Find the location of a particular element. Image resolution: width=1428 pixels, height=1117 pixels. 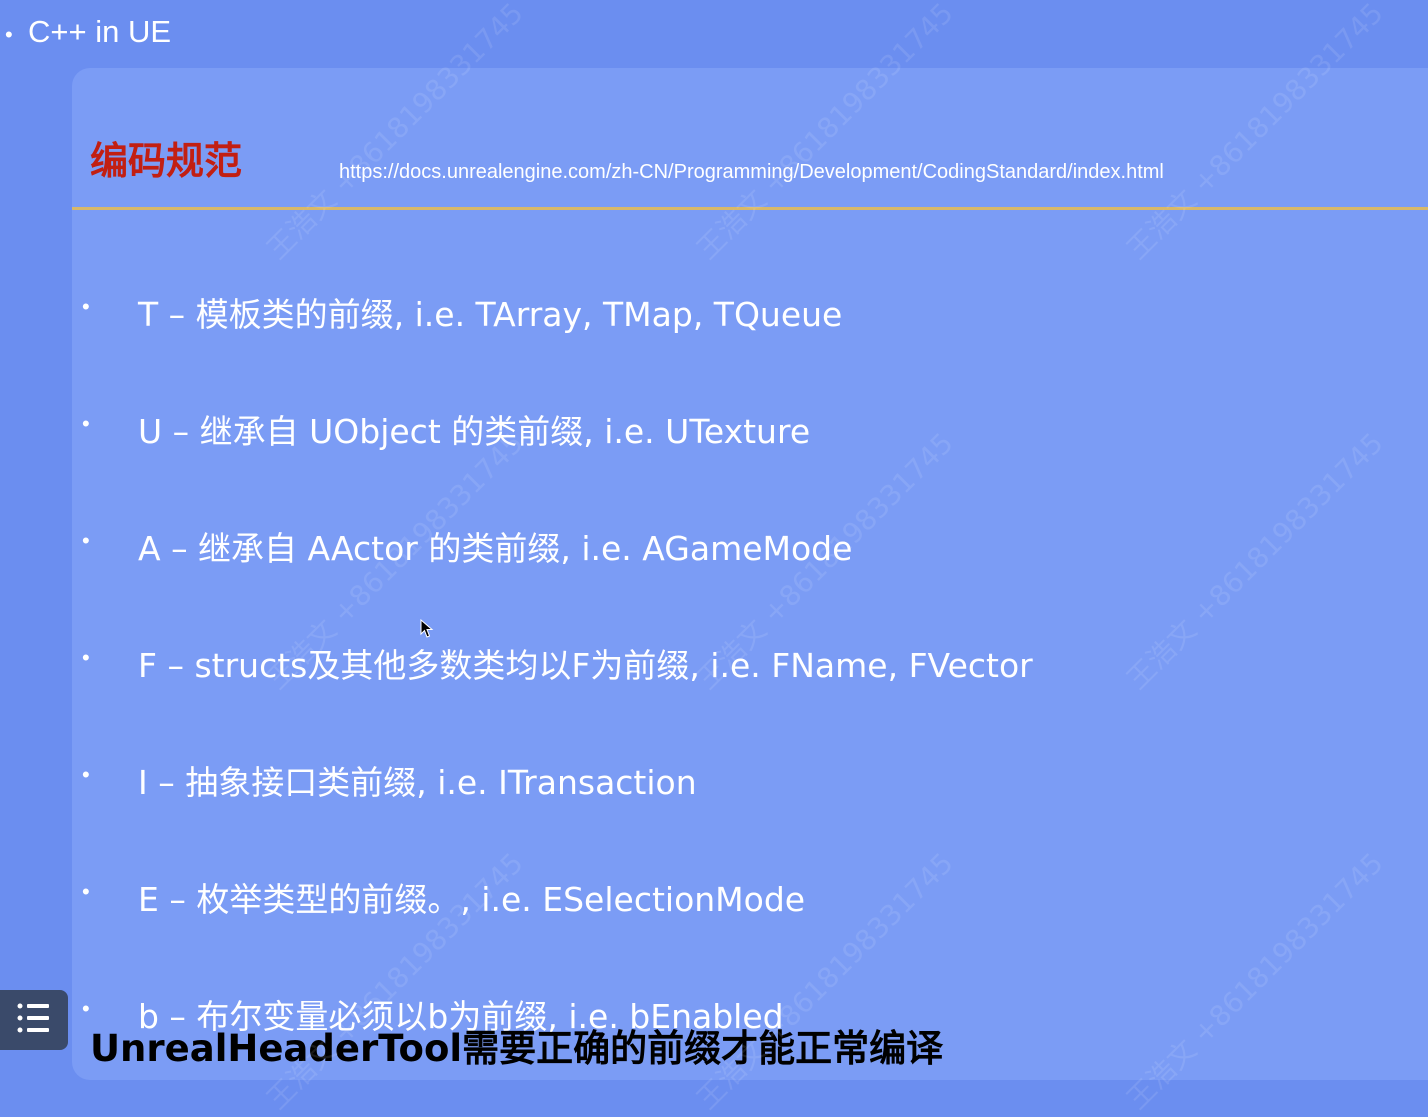

bullet-text: I – 抽象接口类前缀, i.e. ITransaction is located at coordinates (417, 782).